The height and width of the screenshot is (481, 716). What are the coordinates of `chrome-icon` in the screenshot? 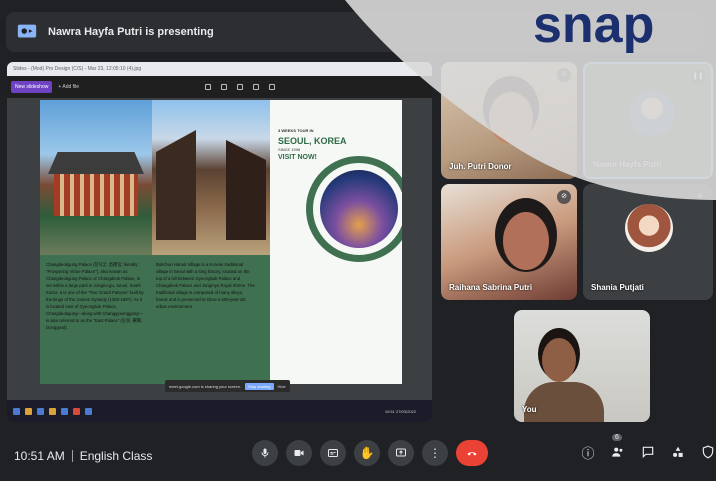 It's located at (76, 411).